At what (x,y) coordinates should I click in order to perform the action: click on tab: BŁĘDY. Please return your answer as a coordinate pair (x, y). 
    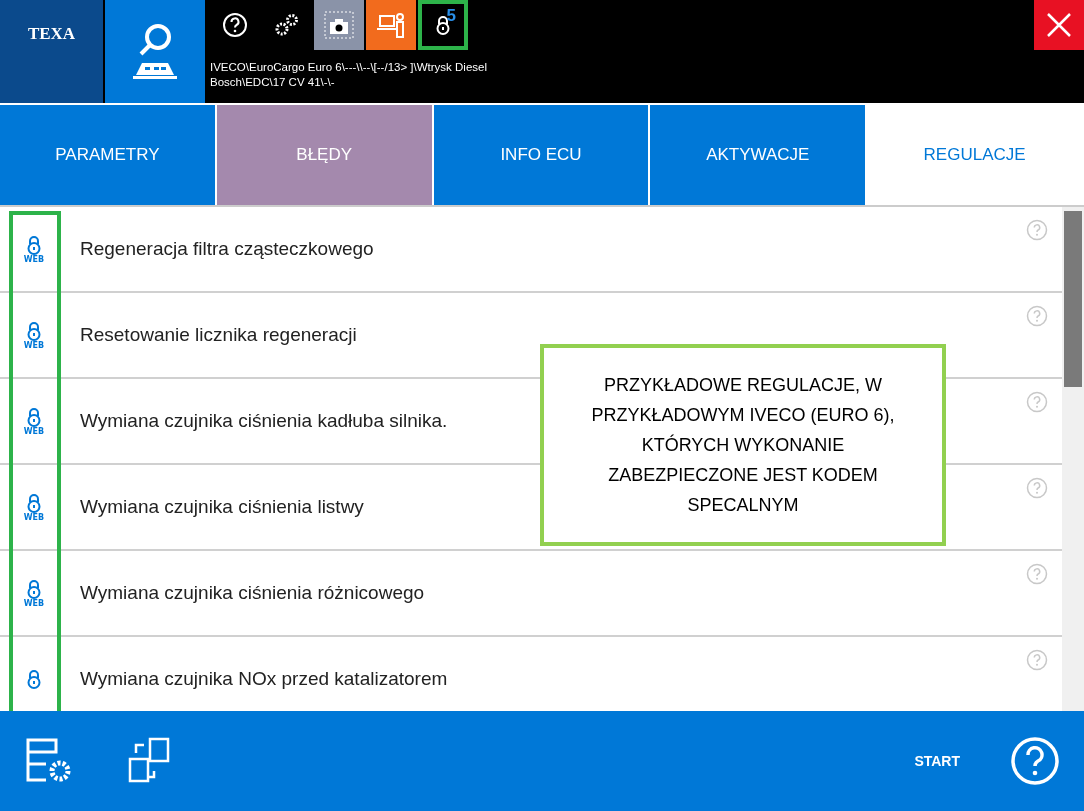
    Looking at the image, I should click on (325, 155).